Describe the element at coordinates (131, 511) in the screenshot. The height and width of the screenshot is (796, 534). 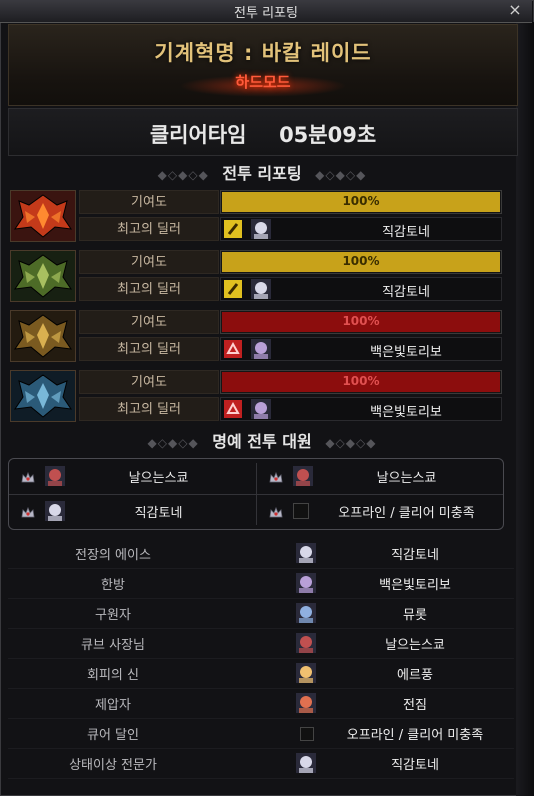
I see `honor-member: 직감토네` at that location.